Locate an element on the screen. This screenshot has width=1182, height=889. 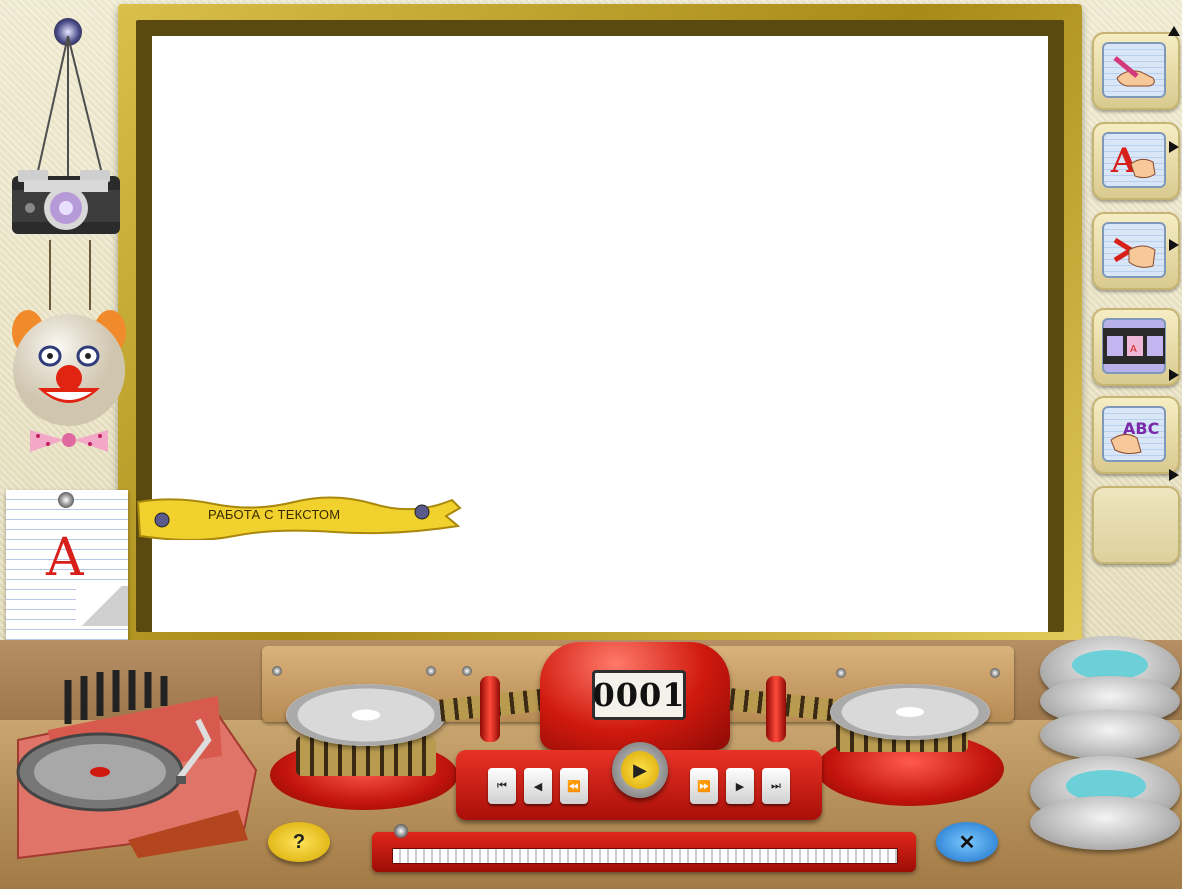
skip-end-button: ⏭ is located at coordinates (776, 786).